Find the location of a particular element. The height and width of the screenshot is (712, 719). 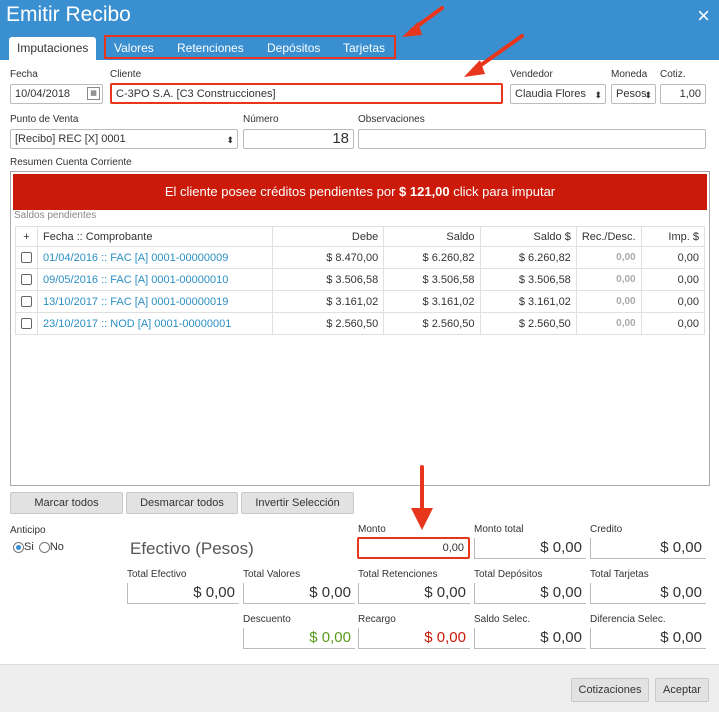

total-tarjetas-value: $ 0,00 is located at coordinates (648, 593).